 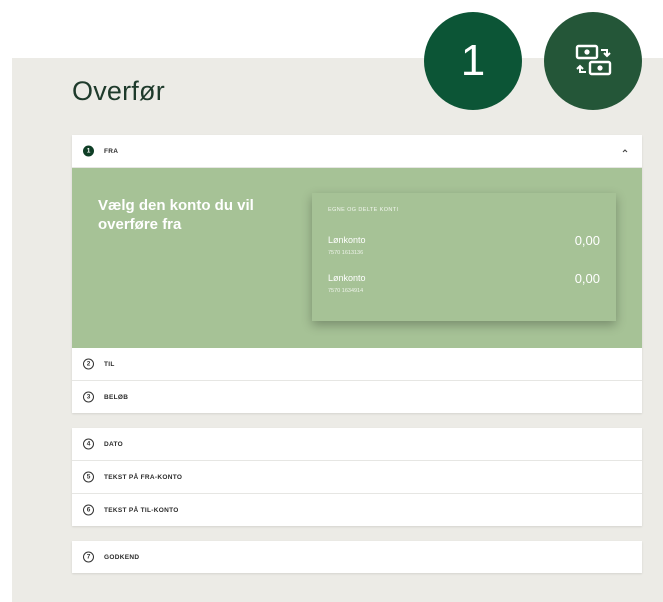 What do you see at coordinates (357, 151) in the screenshot?
I see `step-fra-header: 1 FRA` at bounding box center [357, 151].